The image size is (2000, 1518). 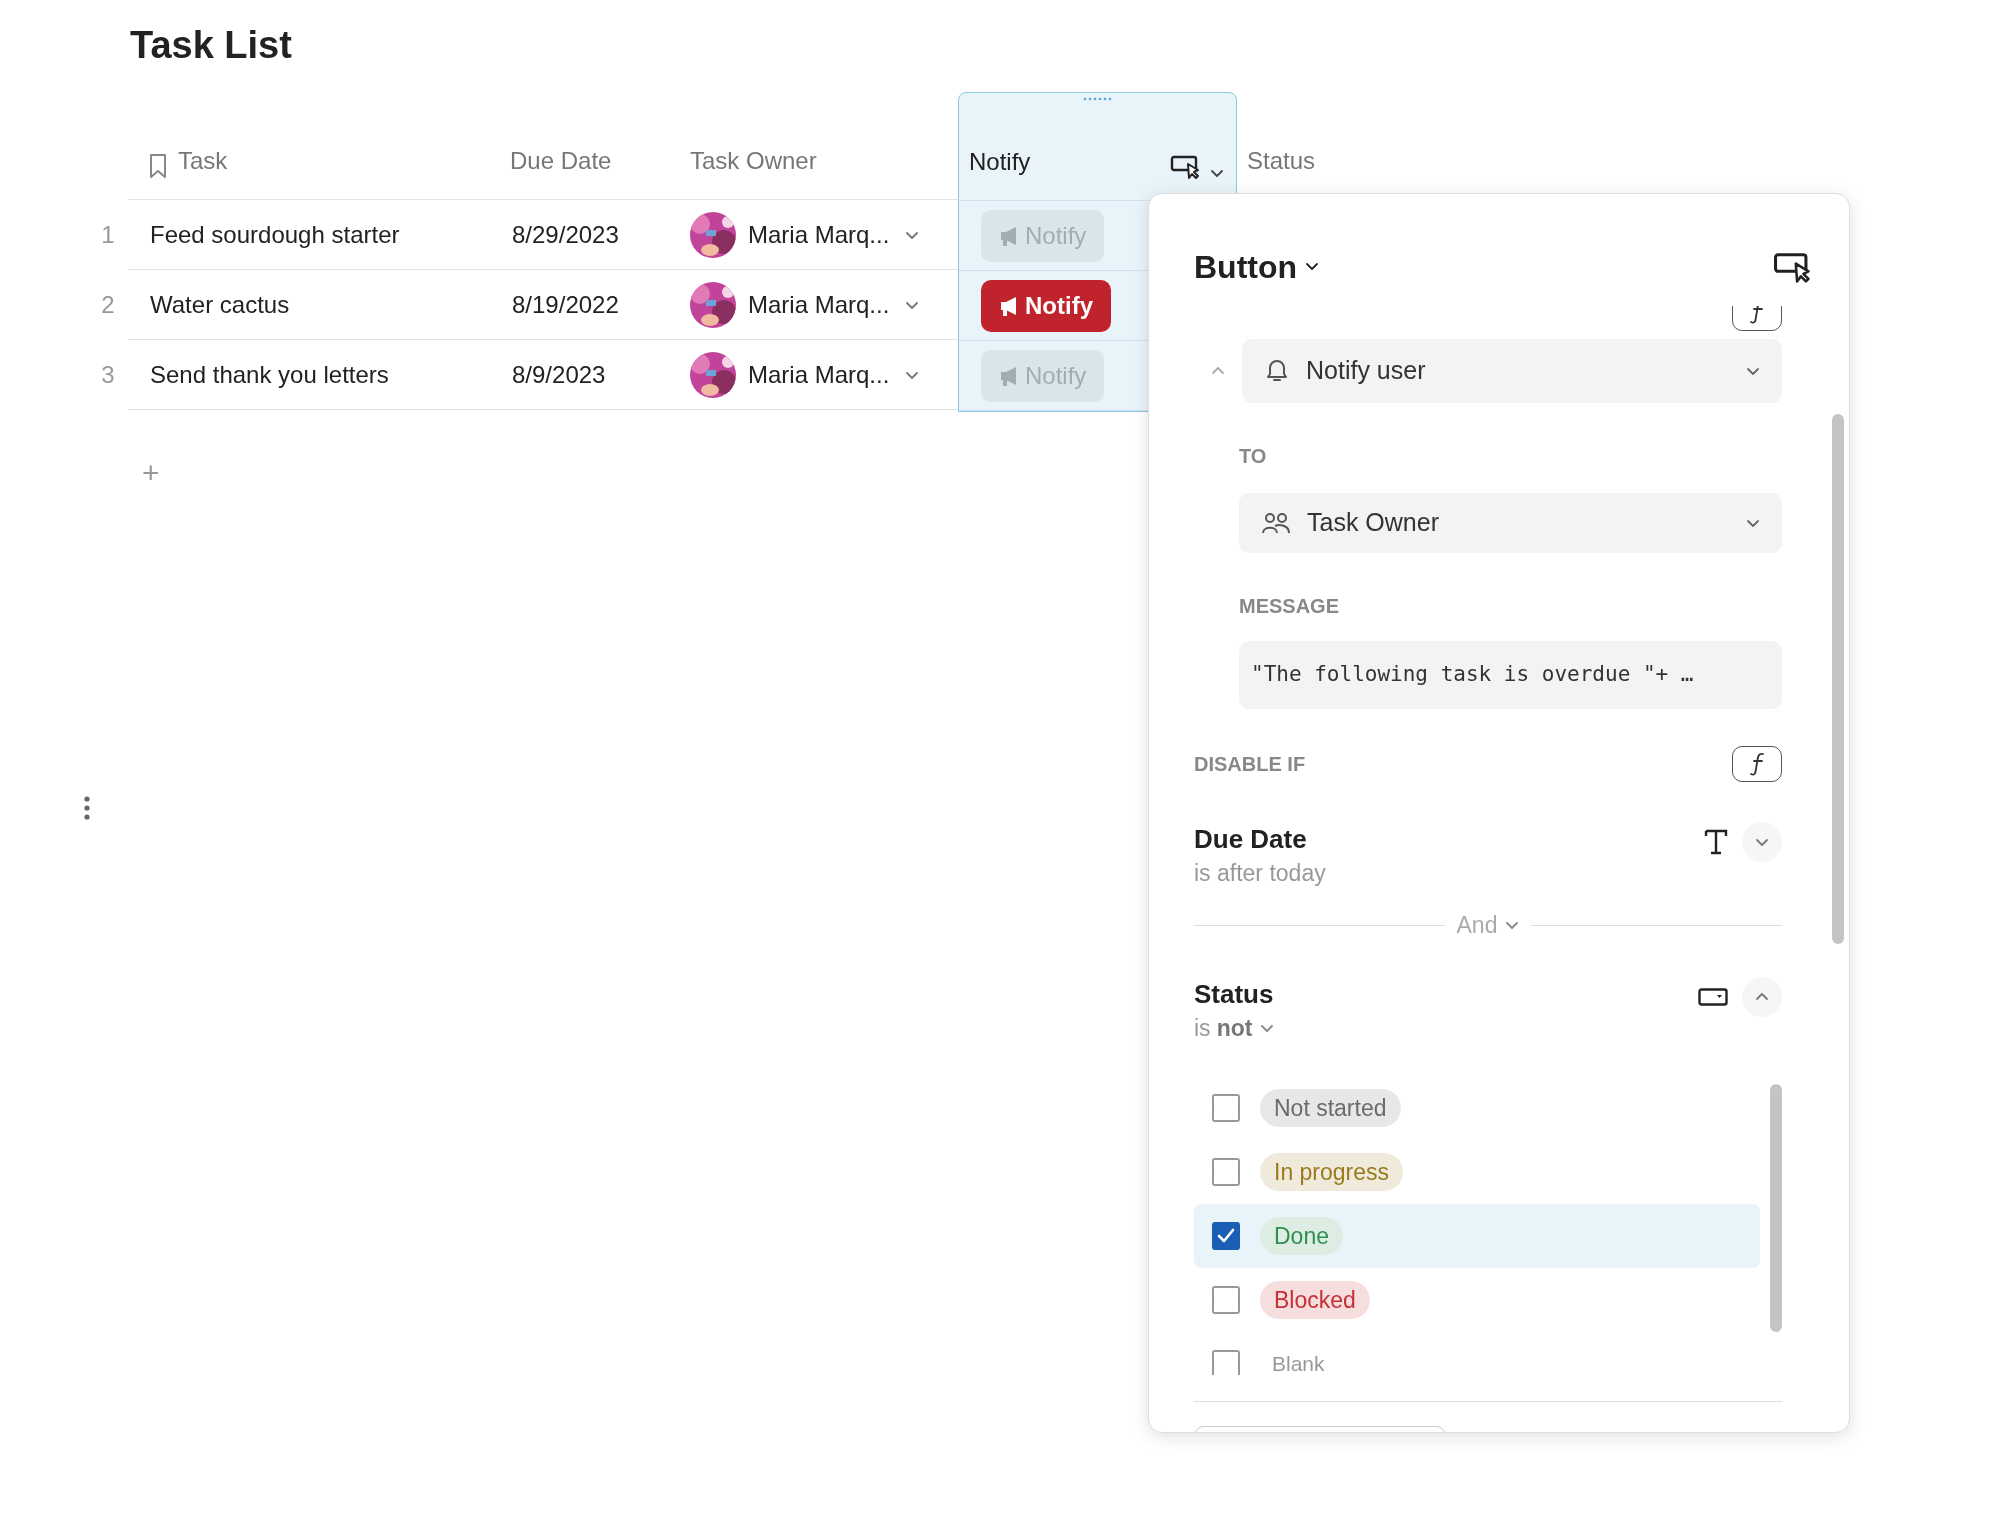 What do you see at coordinates (1315, 1299) in the screenshot?
I see `status-tag: Blocked` at bounding box center [1315, 1299].